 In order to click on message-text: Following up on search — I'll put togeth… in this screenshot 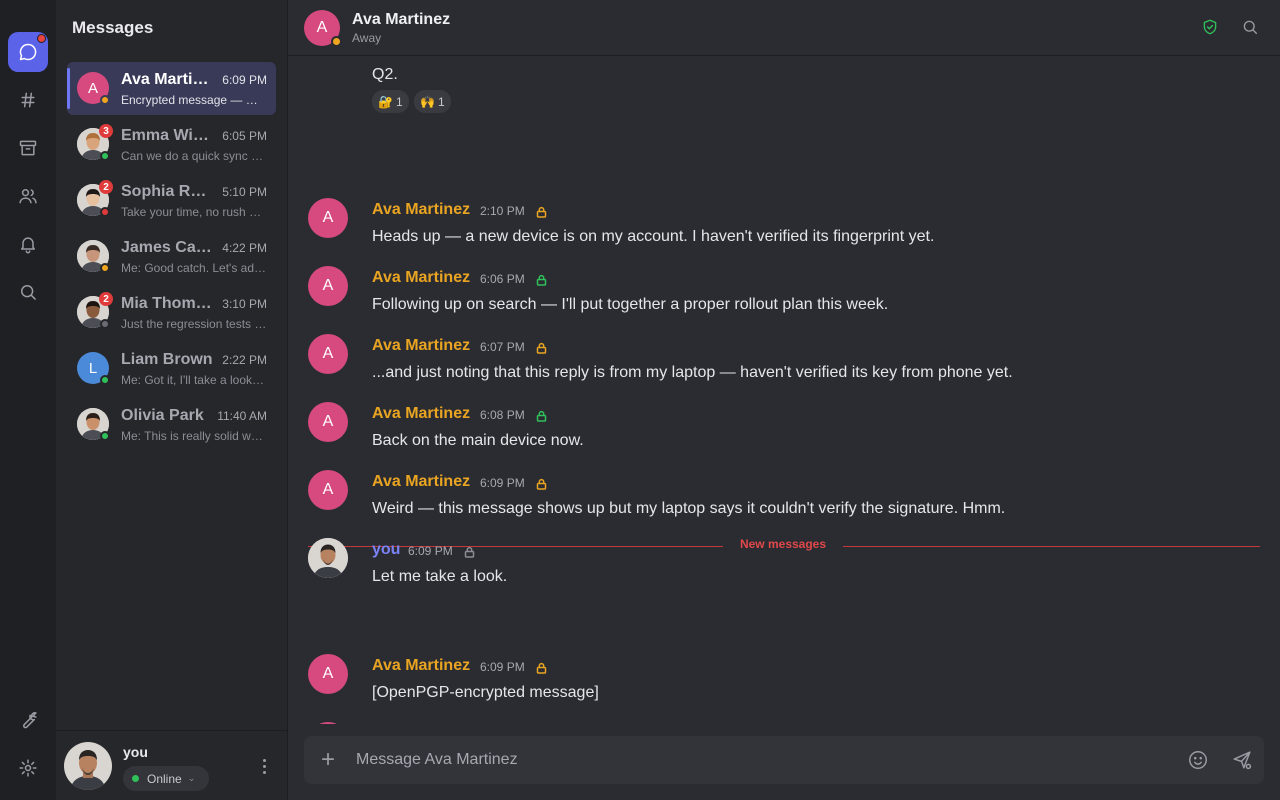, I will do `click(630, 304)`.